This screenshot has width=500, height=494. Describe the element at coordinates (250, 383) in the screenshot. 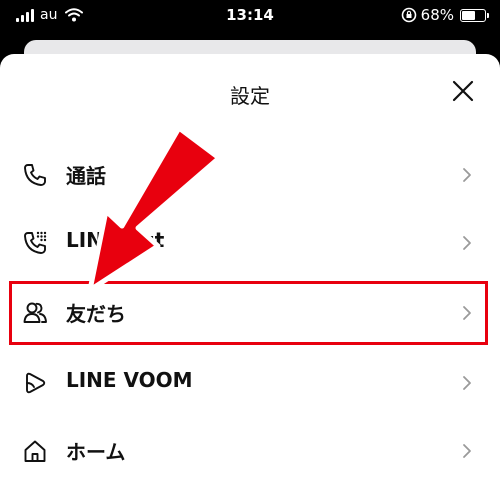

I see `menu-item-line-voom: LINE VOOM` at that location.